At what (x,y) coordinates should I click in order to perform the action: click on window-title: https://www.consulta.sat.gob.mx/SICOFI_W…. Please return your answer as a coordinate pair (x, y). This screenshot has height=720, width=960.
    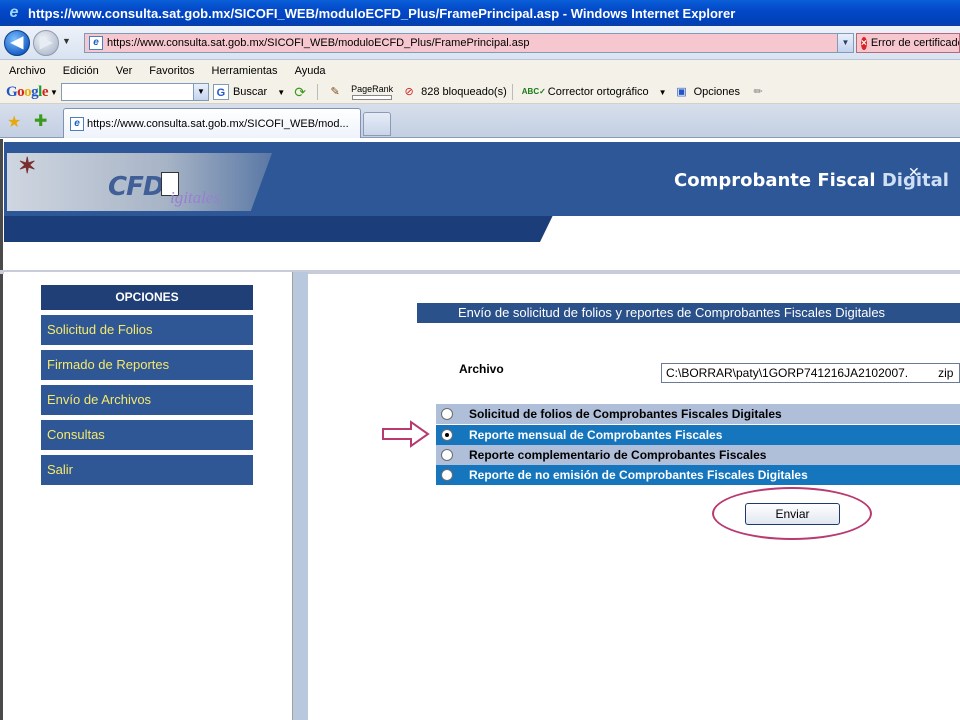
    Looking at the image, I should click on (382, 13).